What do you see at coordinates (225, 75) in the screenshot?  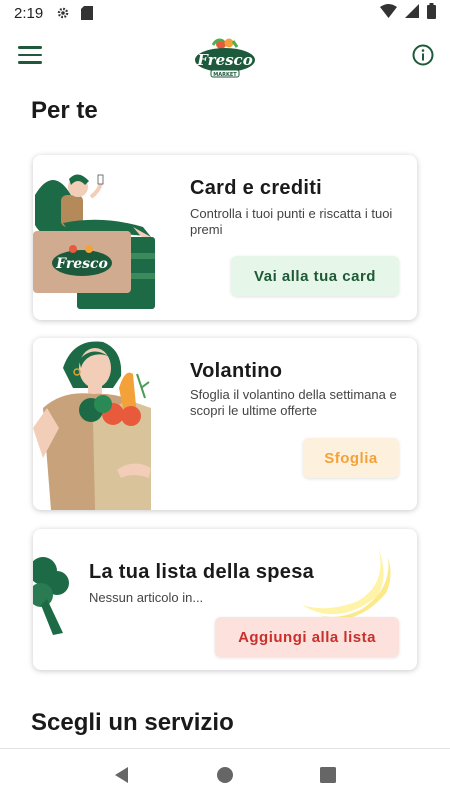 I see `logo-subtext: MARKET` at bounding box center [225, 75].